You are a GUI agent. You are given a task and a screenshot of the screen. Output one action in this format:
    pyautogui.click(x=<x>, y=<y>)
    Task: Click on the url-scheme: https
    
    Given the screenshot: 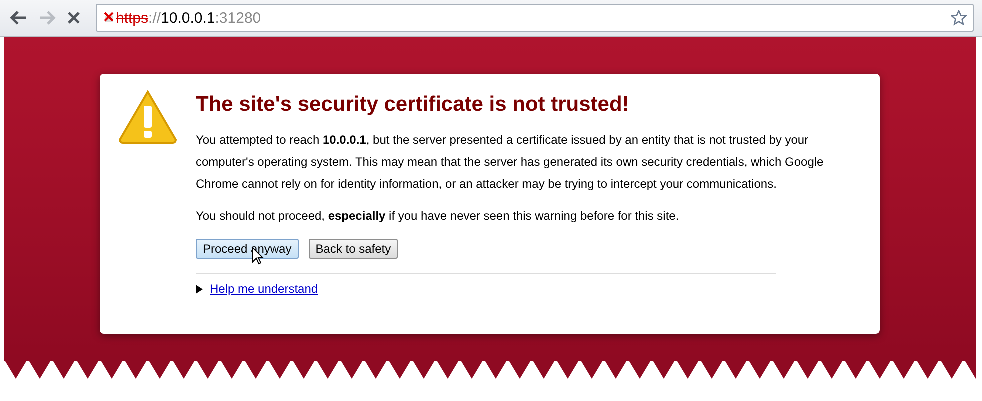 What is the action you would take?
    pyautogui.click(x=132, y=18)
    